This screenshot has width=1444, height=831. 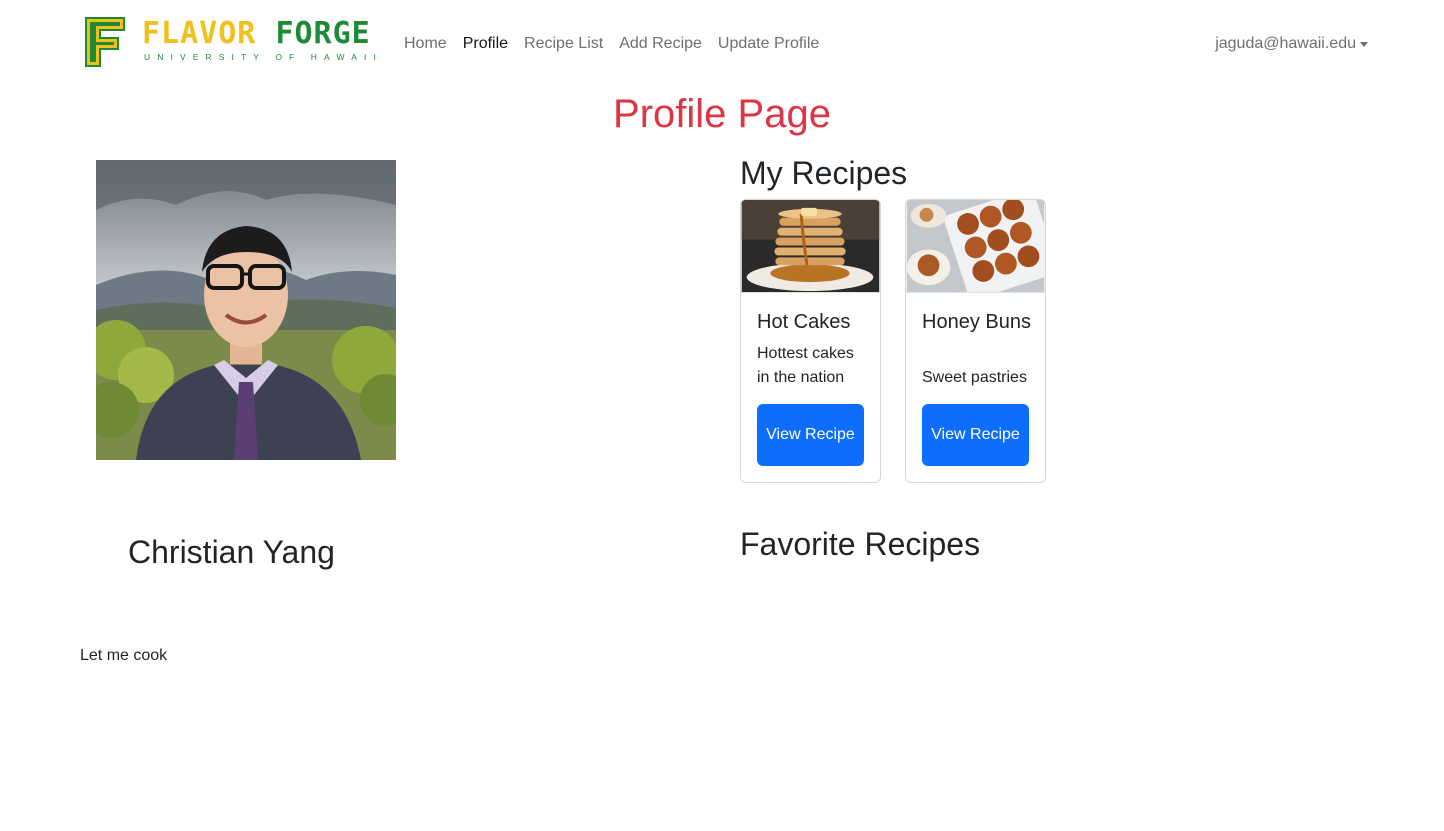 What do you see at coordinates (804, 322) in the screenshot?
I see `recipe-card-title: Hot Cakes` at bounding box center [804, 322].